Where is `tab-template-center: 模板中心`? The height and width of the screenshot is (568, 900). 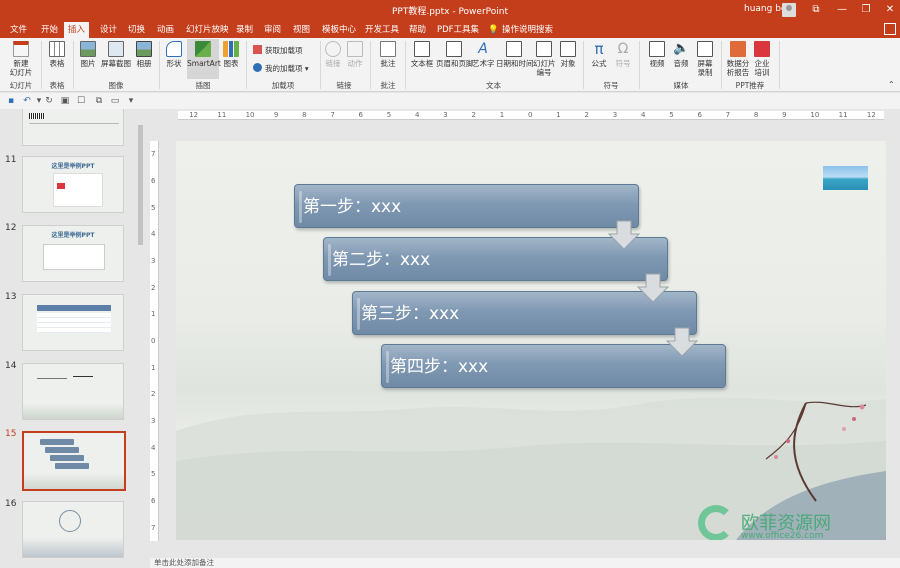
tab-template-center: 模板中心 is located at coordinates (339, 30).